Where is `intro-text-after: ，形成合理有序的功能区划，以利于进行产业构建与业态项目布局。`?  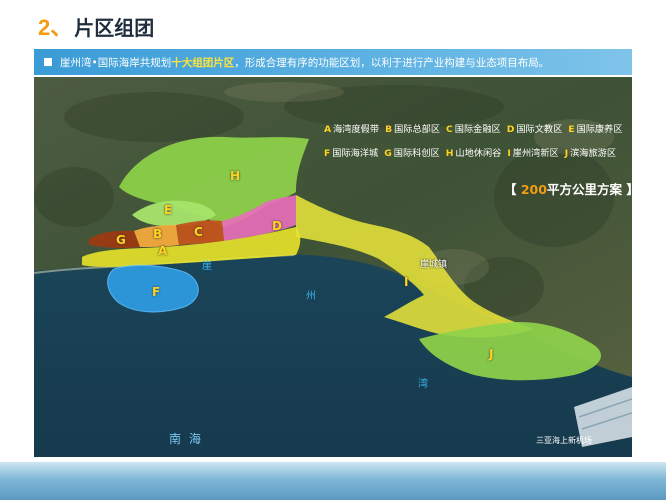 intro-text-after: ，形成合理有序的功能区划，以利于进行产业构建与业态项目布局。 is located at coordinates (392, 62).